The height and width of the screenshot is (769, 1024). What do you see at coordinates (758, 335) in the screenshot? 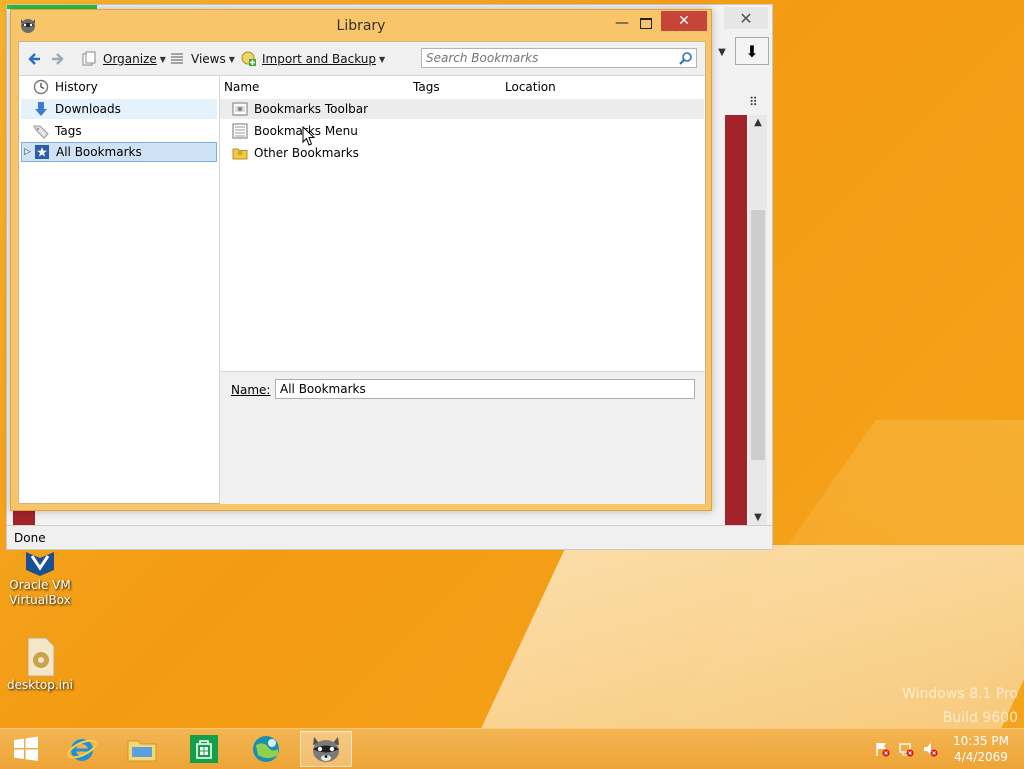
I see `scrollbar-thumb` at bounding box center [758, 335].